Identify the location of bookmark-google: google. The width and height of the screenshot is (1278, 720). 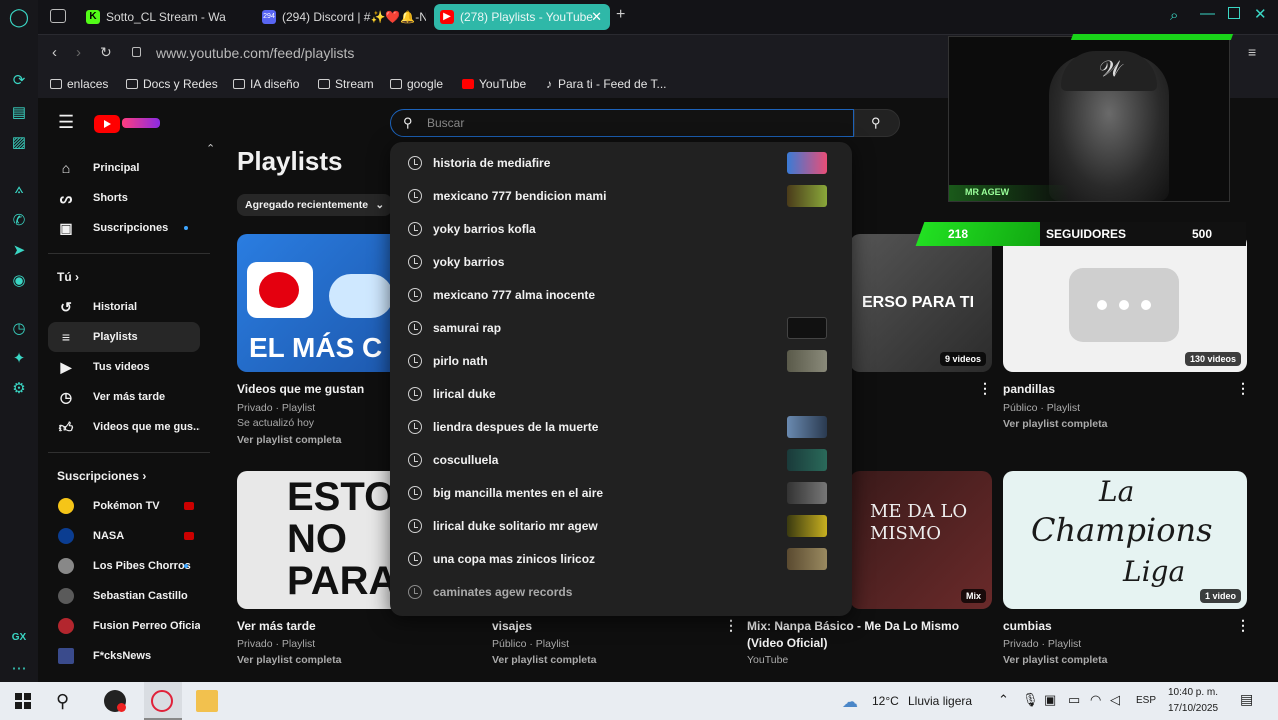
(416, 84).